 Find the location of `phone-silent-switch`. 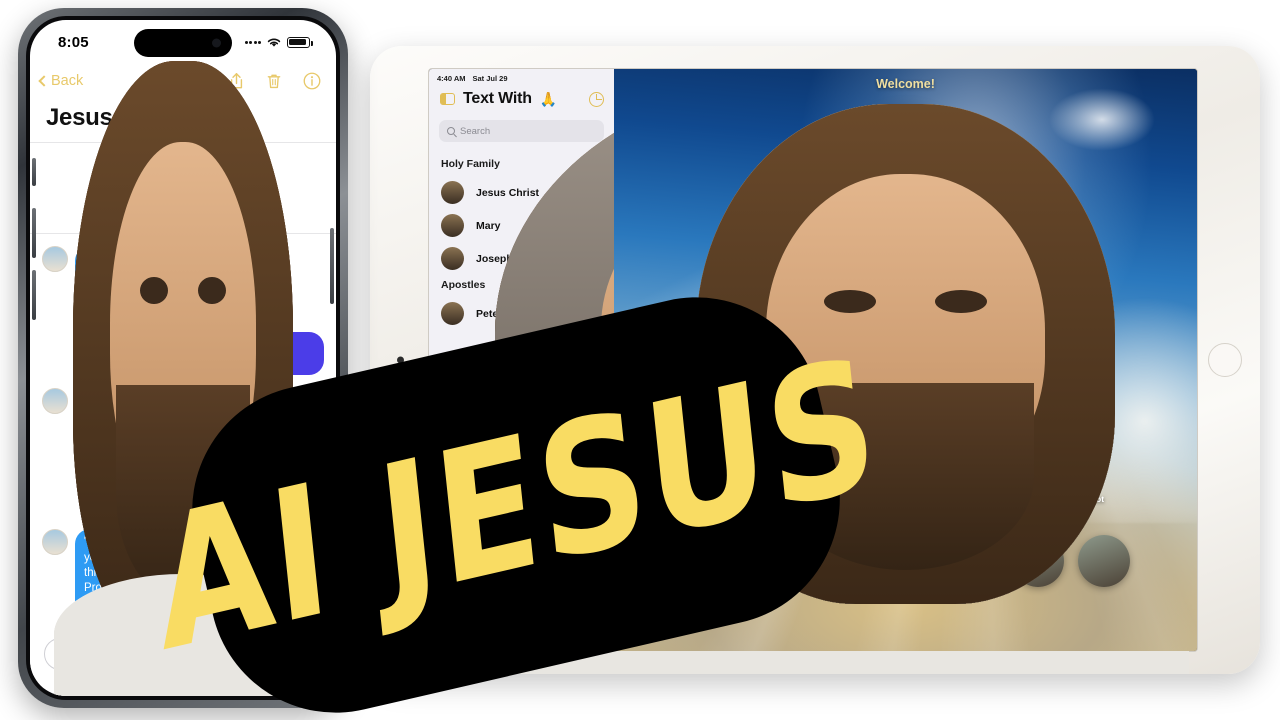

phone-silent-switch is located at coordinates (34, 172).